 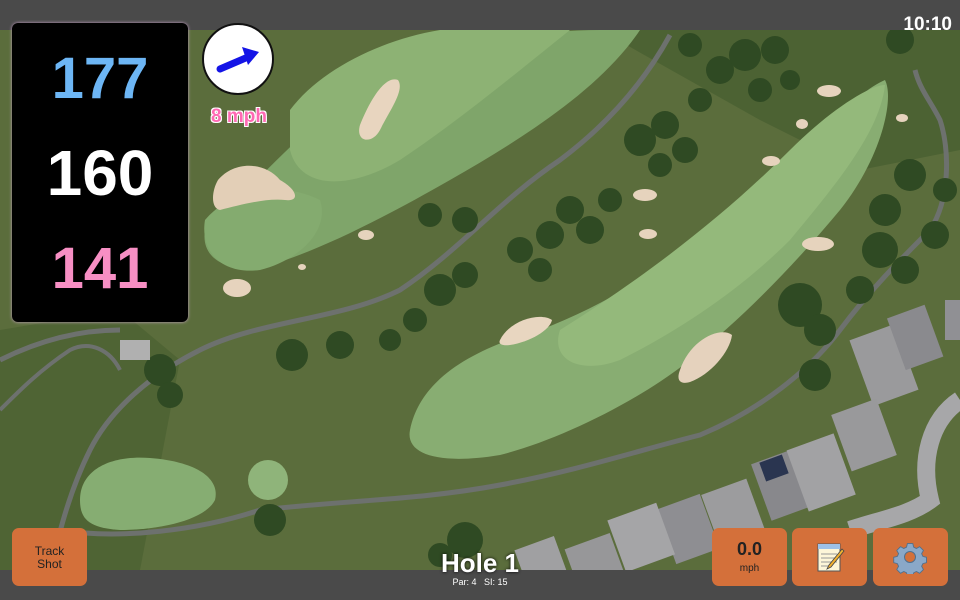 I want to click on yardage-middle: 160, so click(x=100, y=173).